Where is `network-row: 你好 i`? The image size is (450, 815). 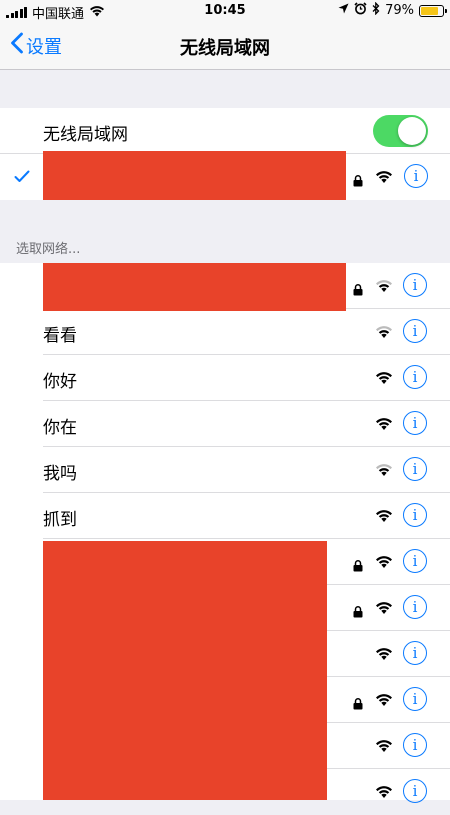 network-row: 你好 i is located at coordinates (246, 378).